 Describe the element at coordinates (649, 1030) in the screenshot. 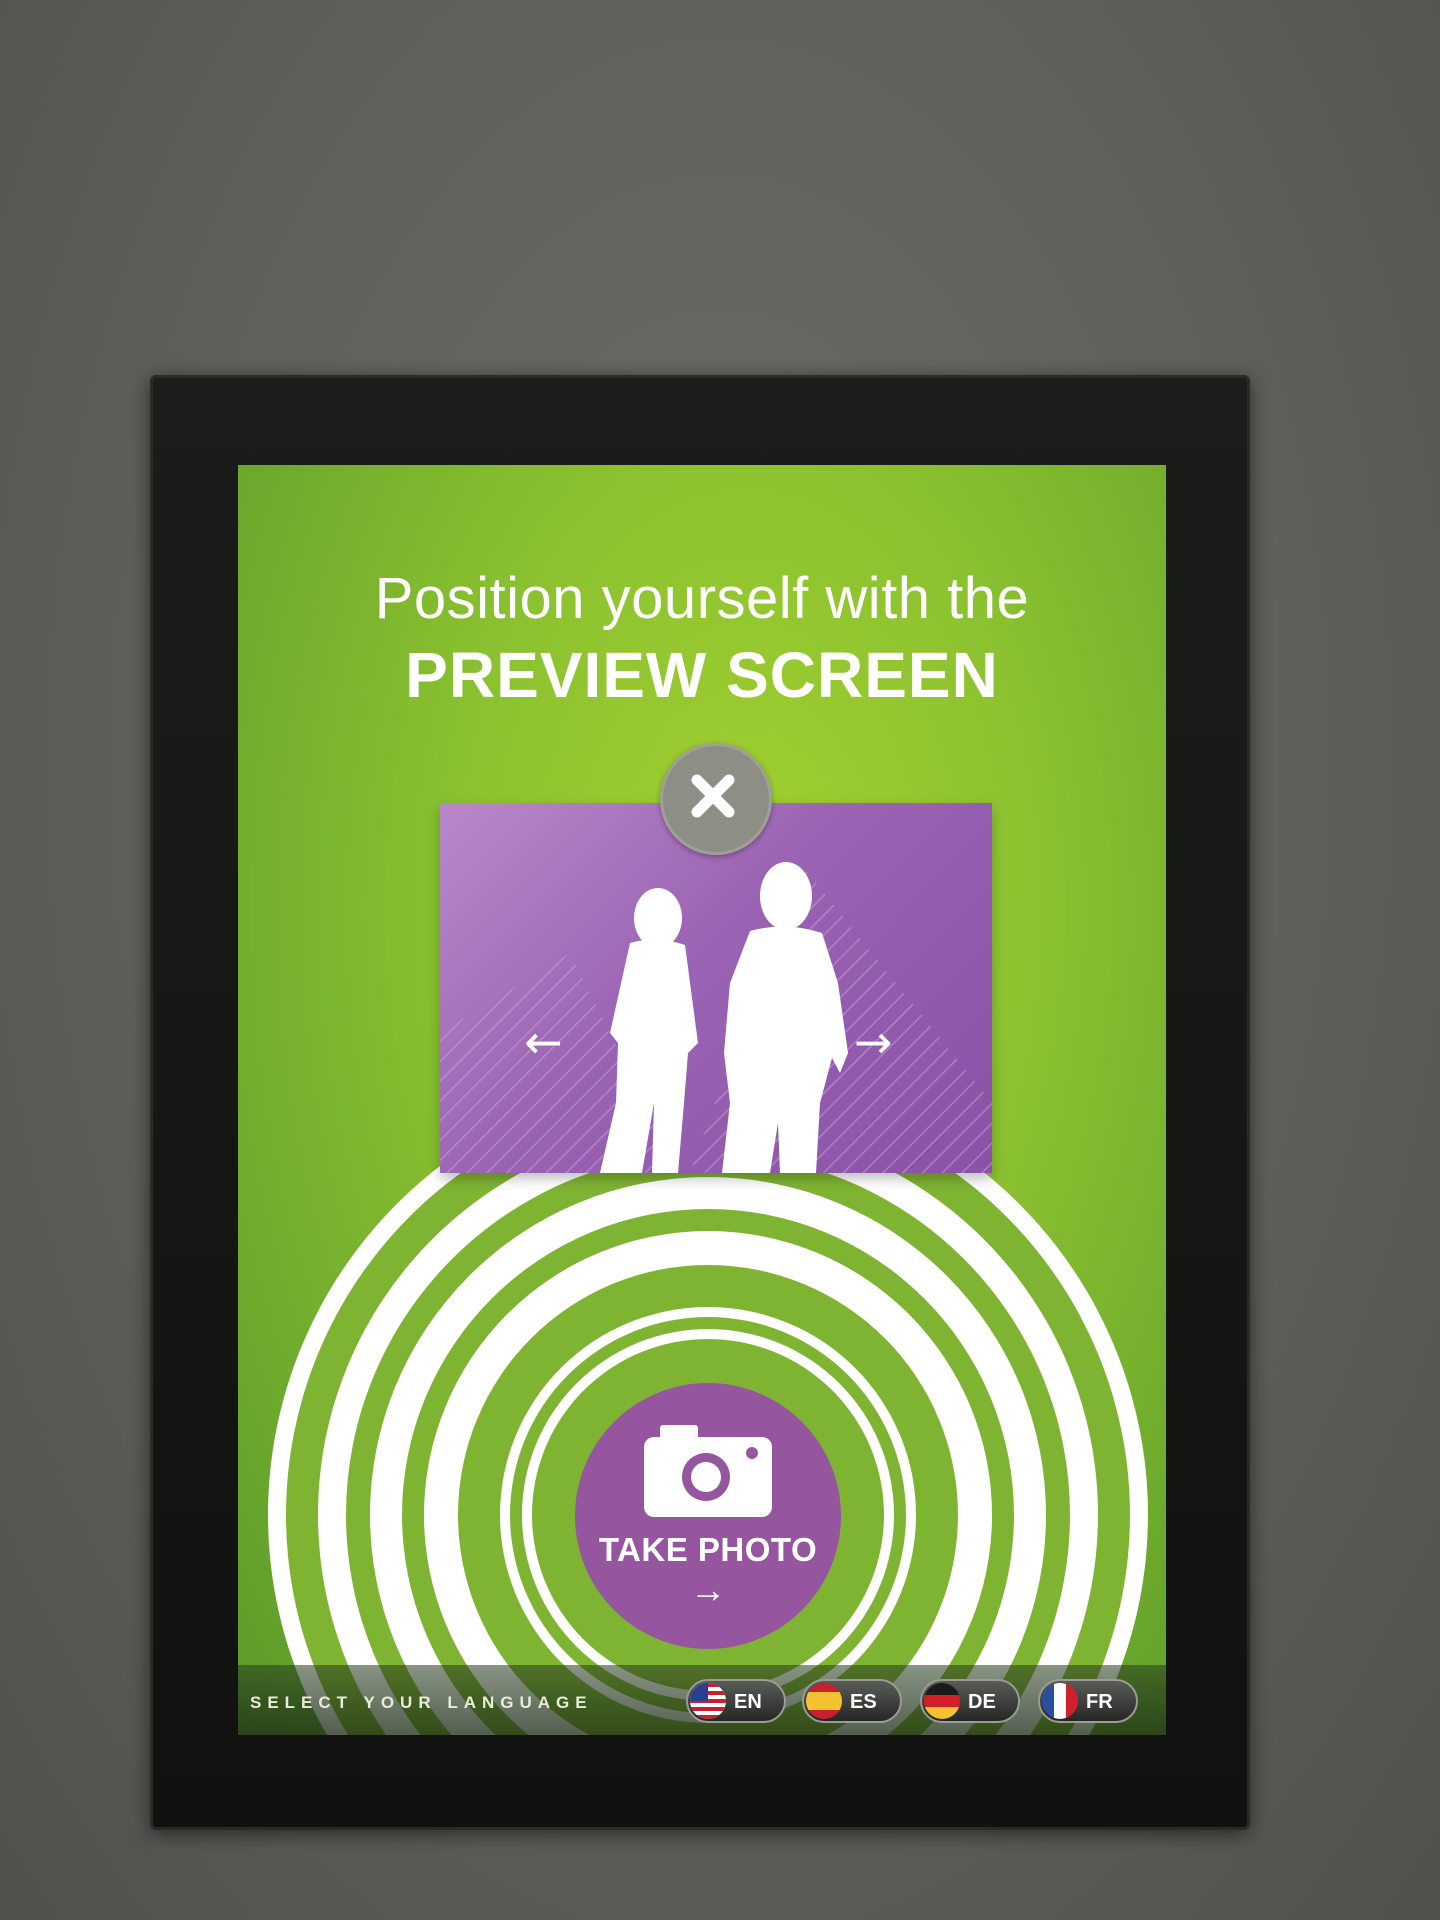

I see `woman-silhouette-icon` at that location.